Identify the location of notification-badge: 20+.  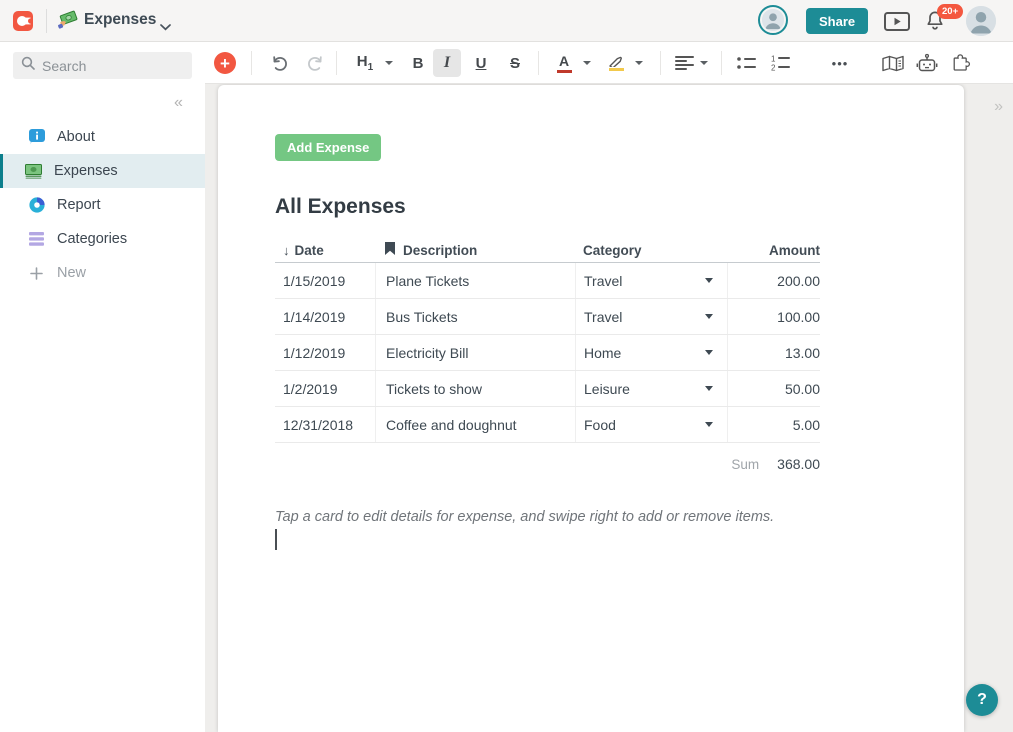
(950, 11).